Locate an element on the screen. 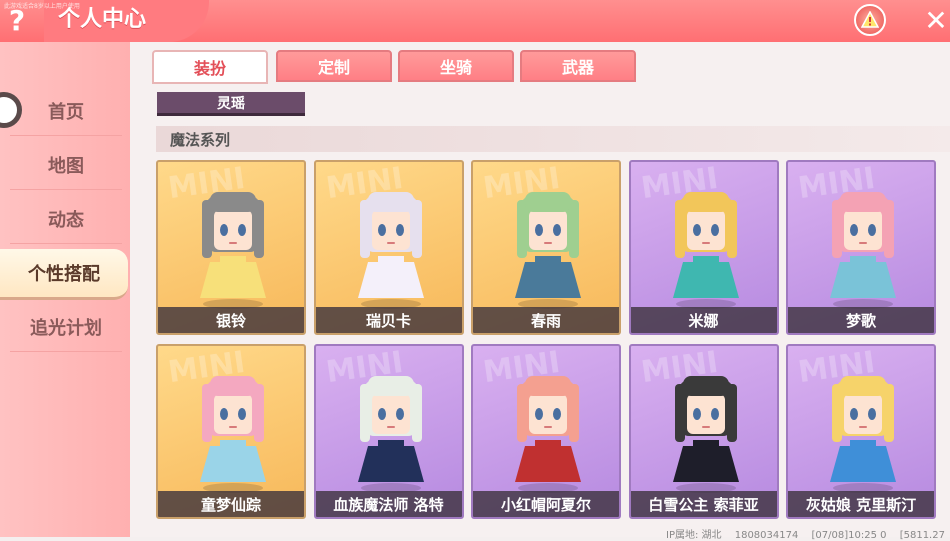 This screenshot has height=541, width=950. close-icon: ✕ is located at coordinates (936, 21).